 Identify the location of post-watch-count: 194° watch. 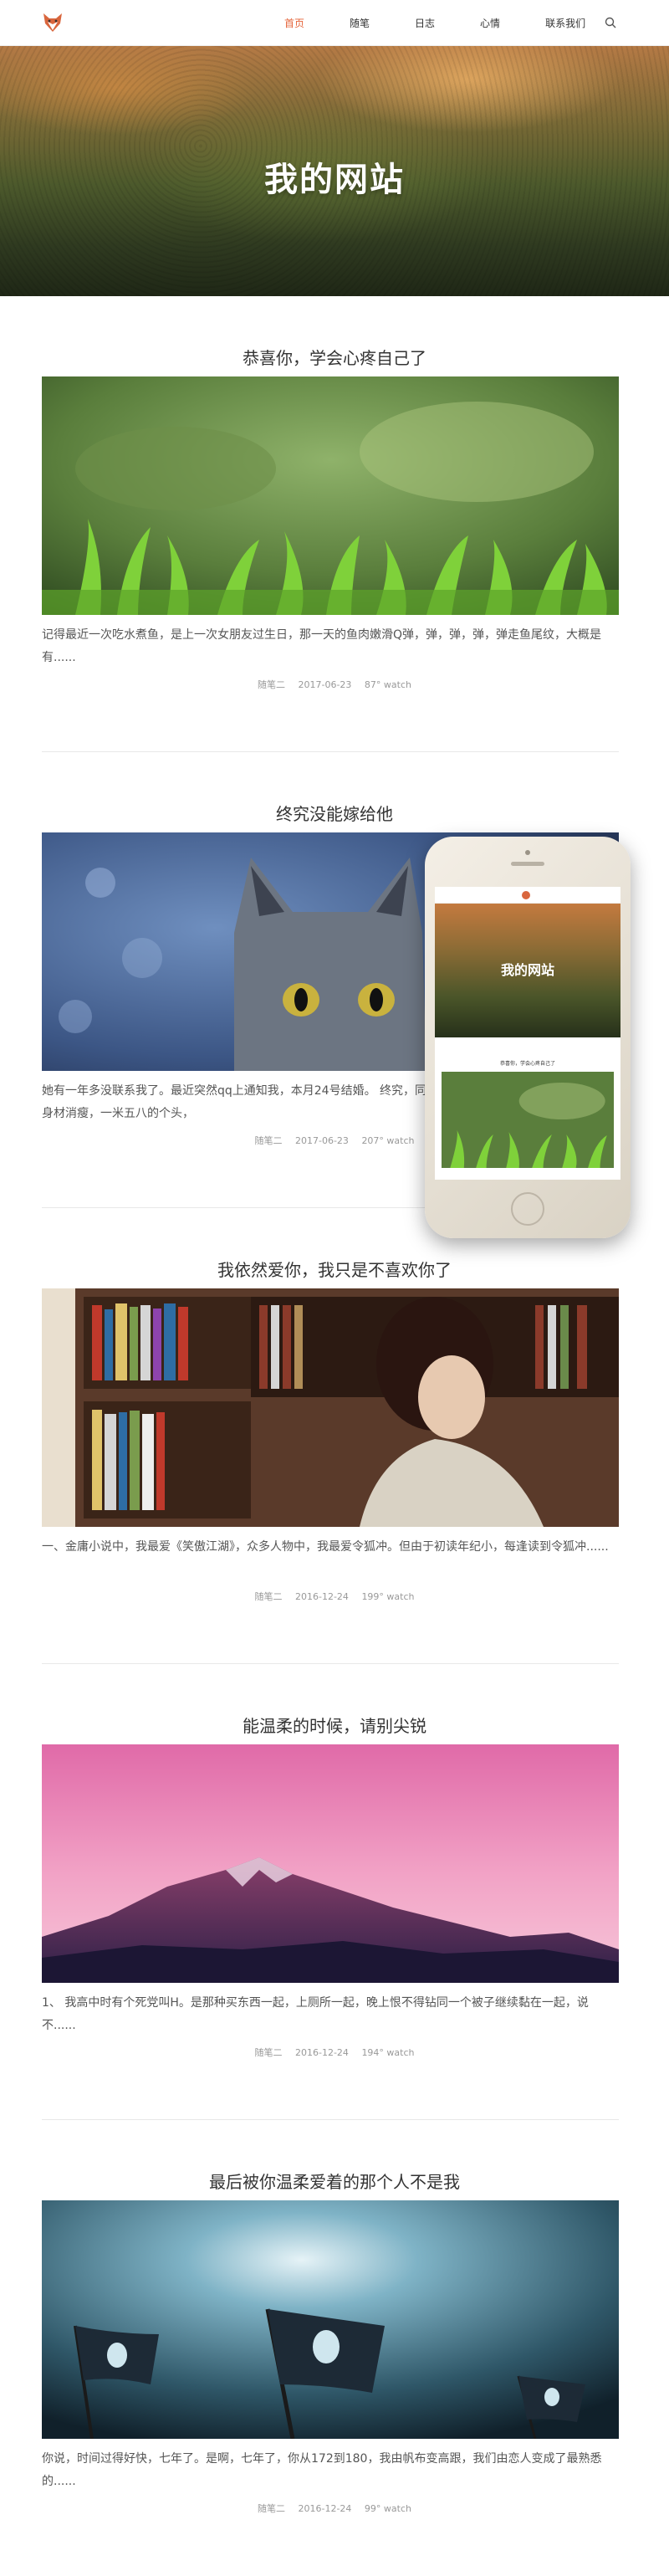
(388, 2053).